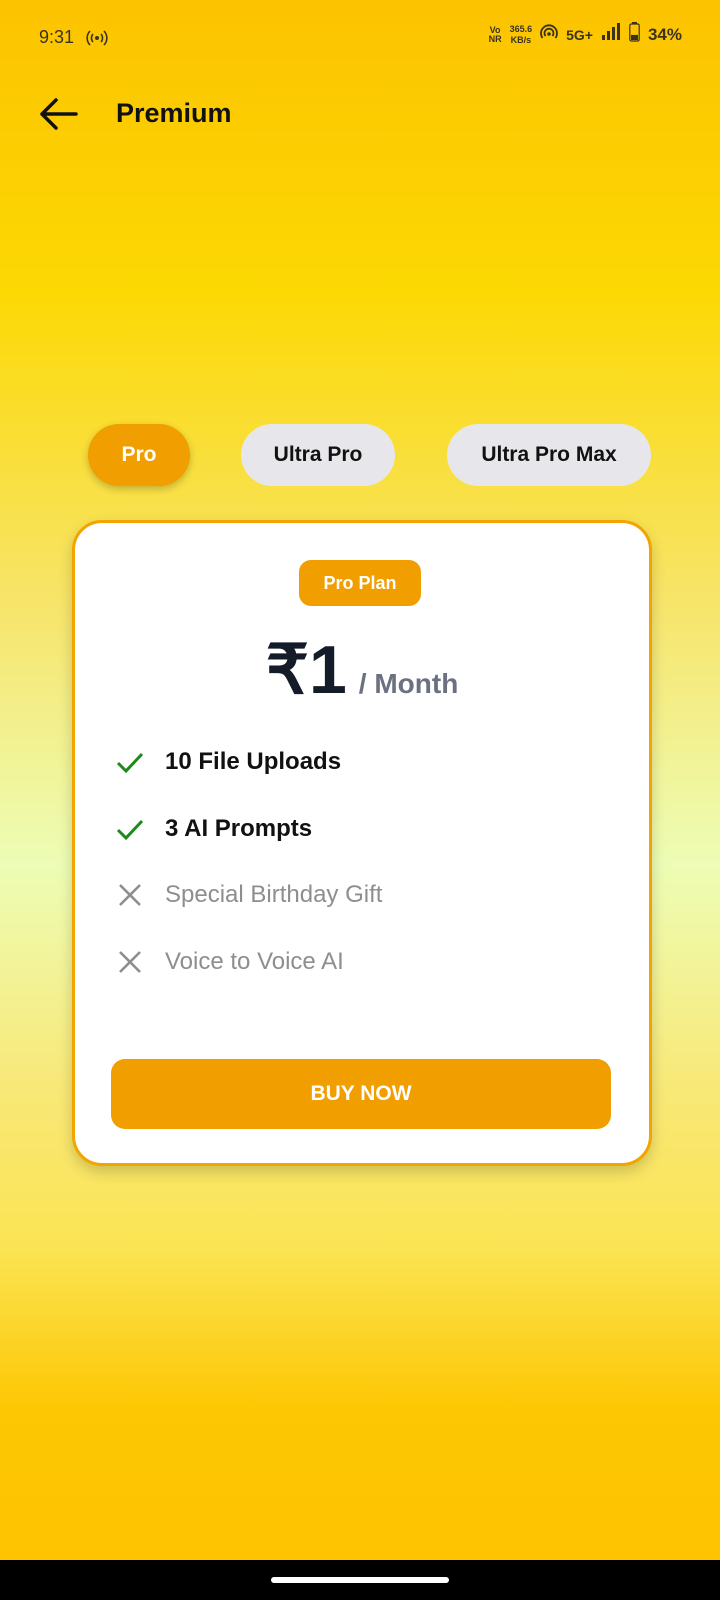  What do you see at coordinates (408, 683) in the screenshot?
I see `plan-period: / Month` at bounding box center [408, 683].